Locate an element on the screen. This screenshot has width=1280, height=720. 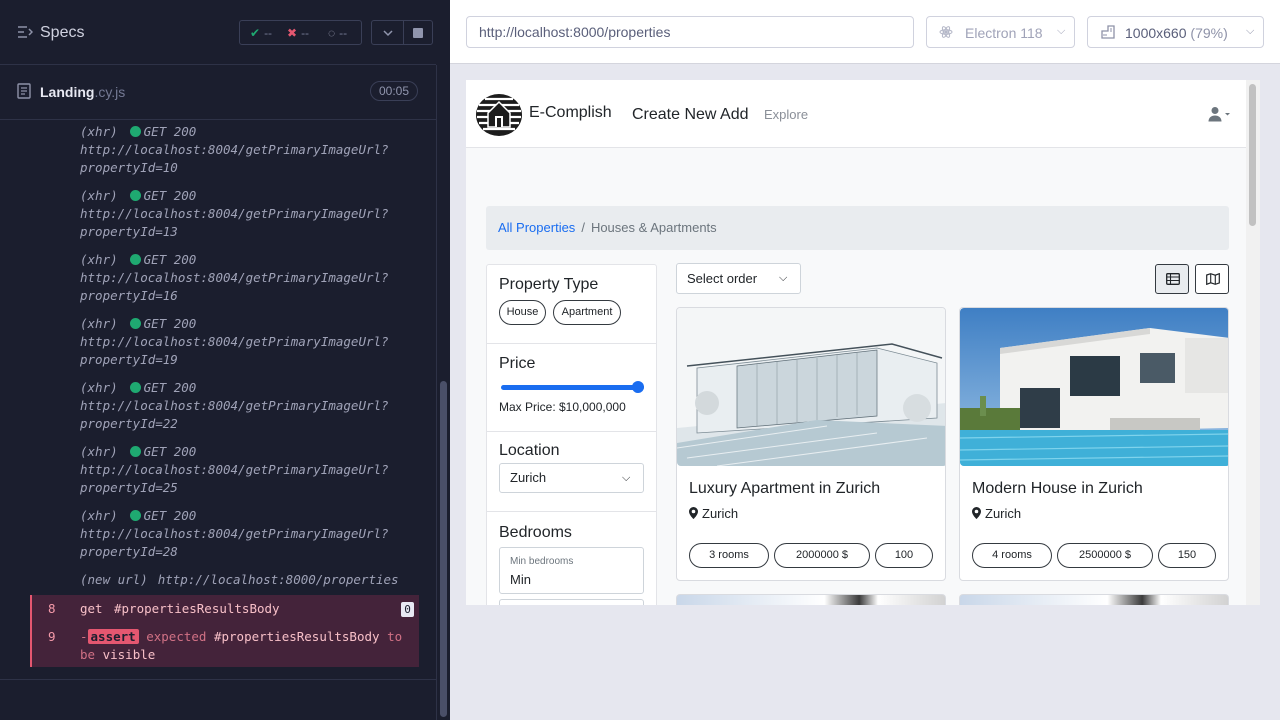
type-house-button: House is located at coordinates (522, 312).